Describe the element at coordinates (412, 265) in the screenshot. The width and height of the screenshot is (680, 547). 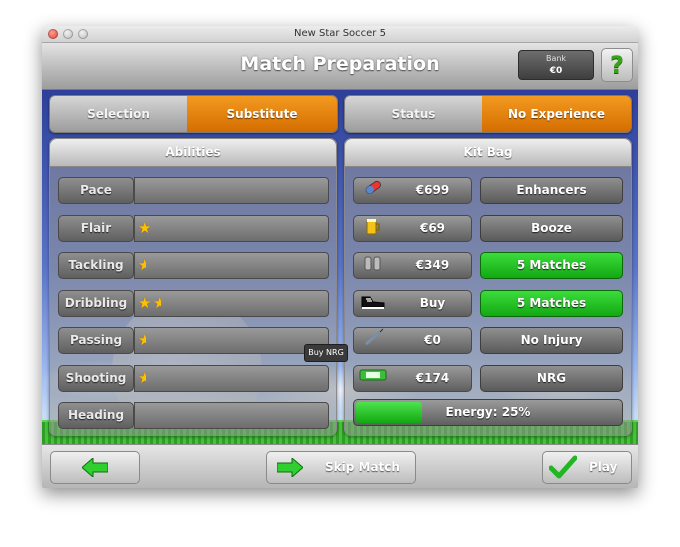
I see `kit-price-button: €349` at that location.